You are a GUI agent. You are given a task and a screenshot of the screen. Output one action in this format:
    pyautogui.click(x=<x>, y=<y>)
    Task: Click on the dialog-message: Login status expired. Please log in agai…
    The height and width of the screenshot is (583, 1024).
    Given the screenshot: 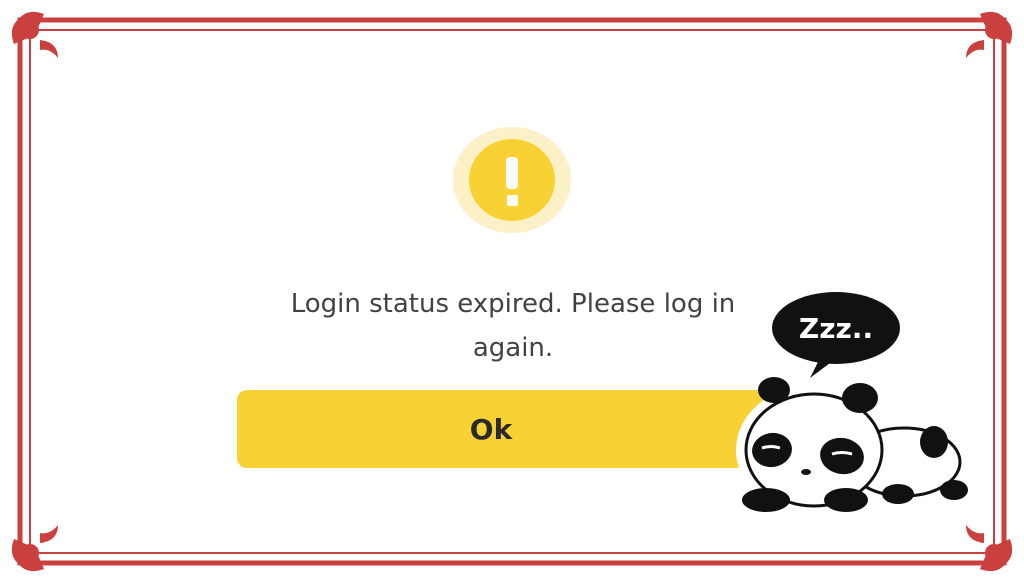 What is the action you would take?
    pyautogui.click(x=513, y=326)
    